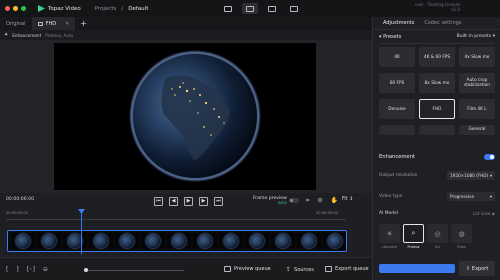  What do you see at coordinates (477, 130) in the screenshot?
I see `preset-general: General` at bounding box center [477, 130].